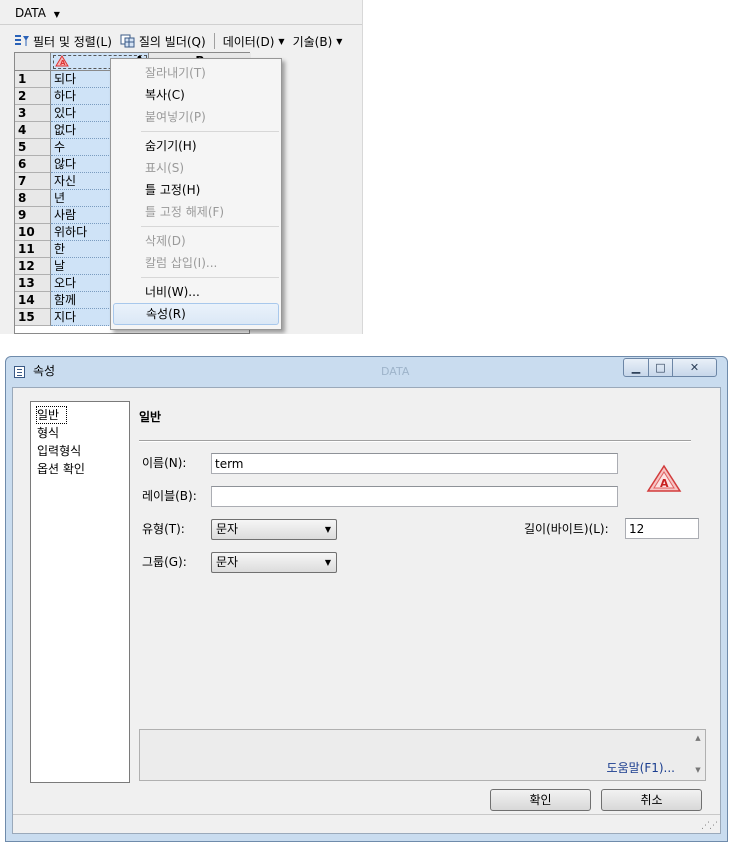 Image resolution: width=732 pixels, height=844 pixels. I want to click on query-builder-label: 질의 빌더(Q), so click(172, 41).